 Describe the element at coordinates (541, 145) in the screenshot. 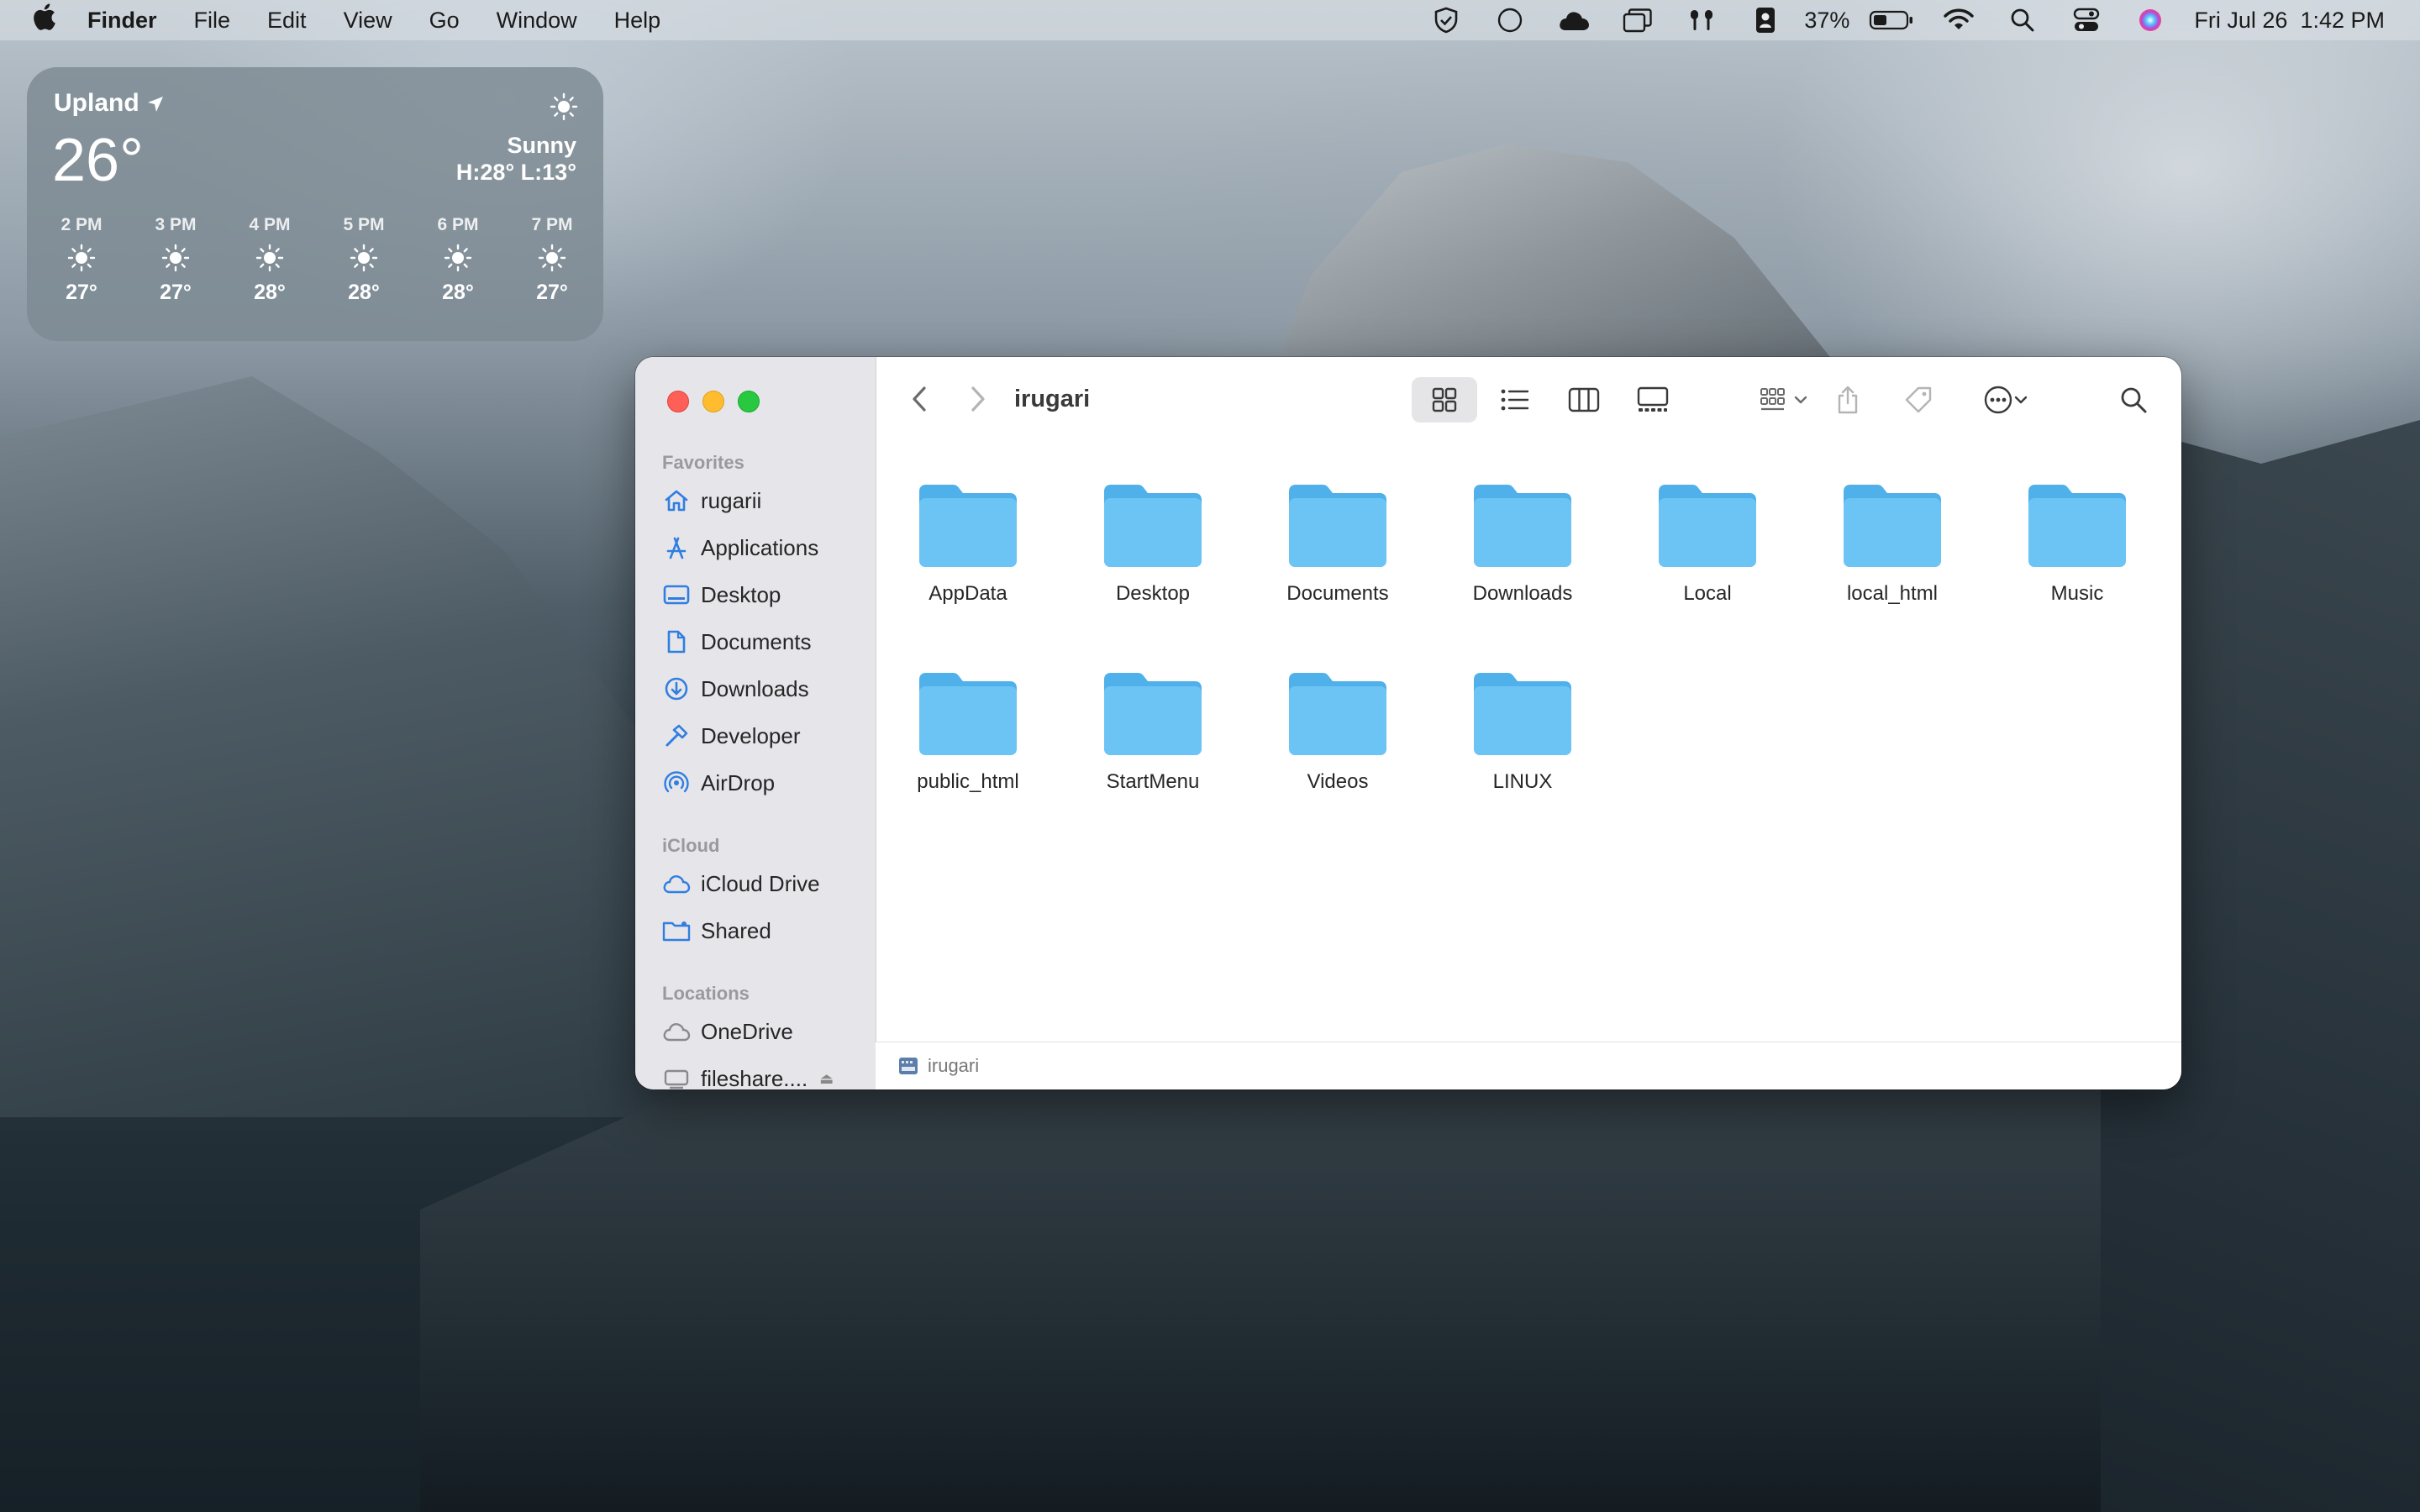

I see `weather-condition: Sunny` at that location.